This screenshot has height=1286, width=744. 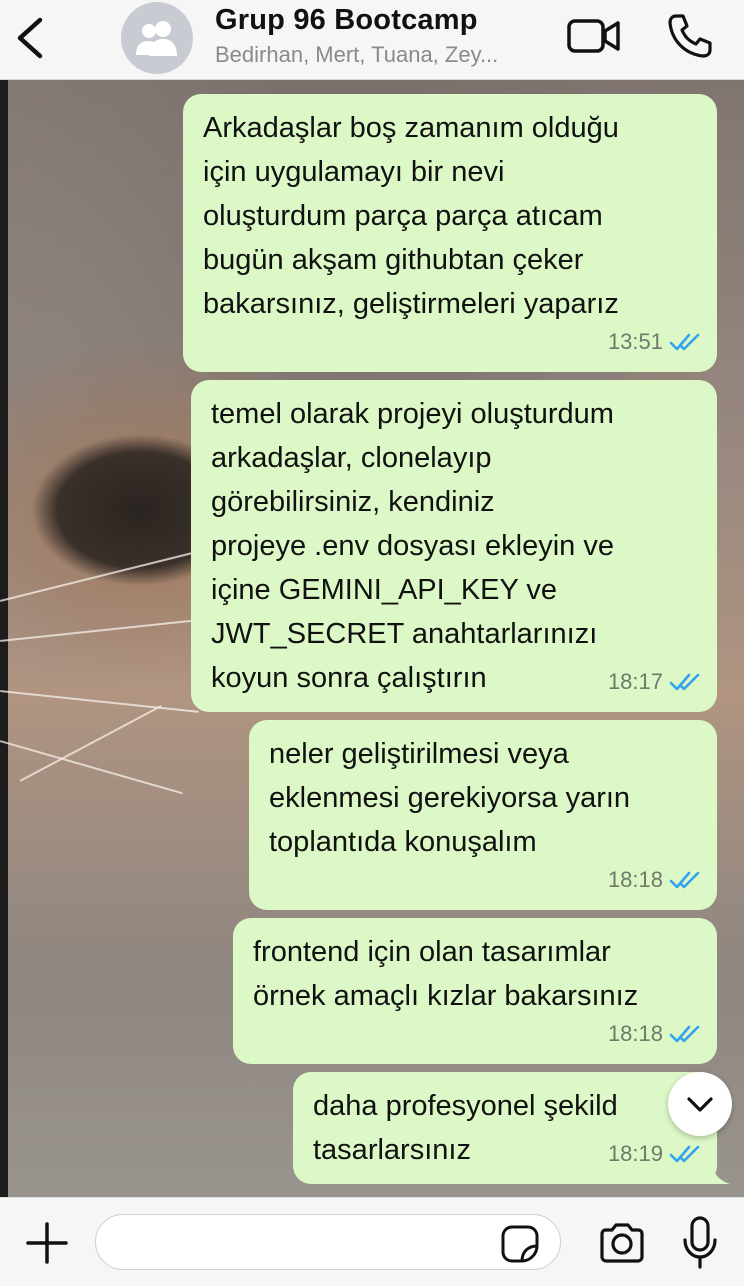 I want to click on back-button, so click(x=32, y=38).